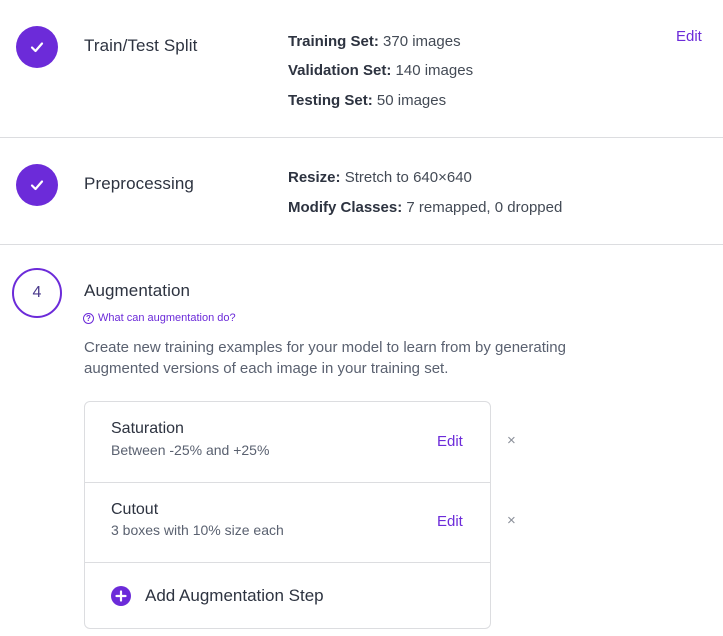  I want to click on training-set-label: Training Set:, so click(333, 41).